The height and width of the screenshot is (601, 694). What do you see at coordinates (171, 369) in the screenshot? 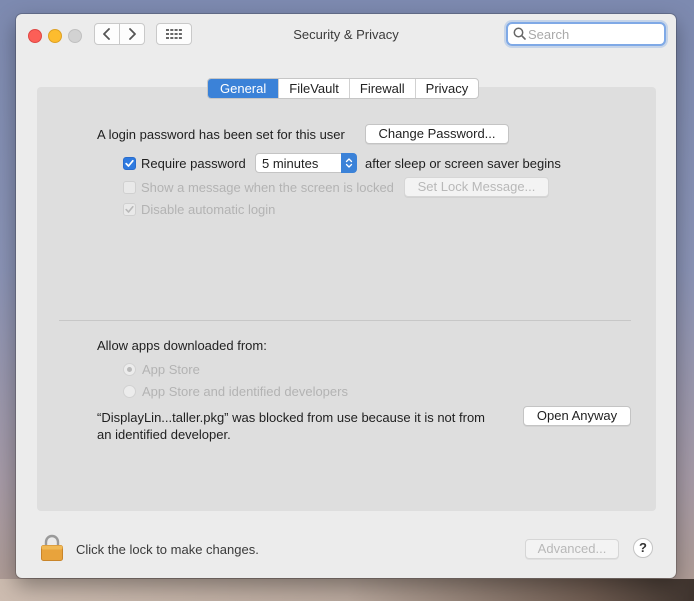
I see `radio-app-store-label: App Store` at bounding box center [171, 369].